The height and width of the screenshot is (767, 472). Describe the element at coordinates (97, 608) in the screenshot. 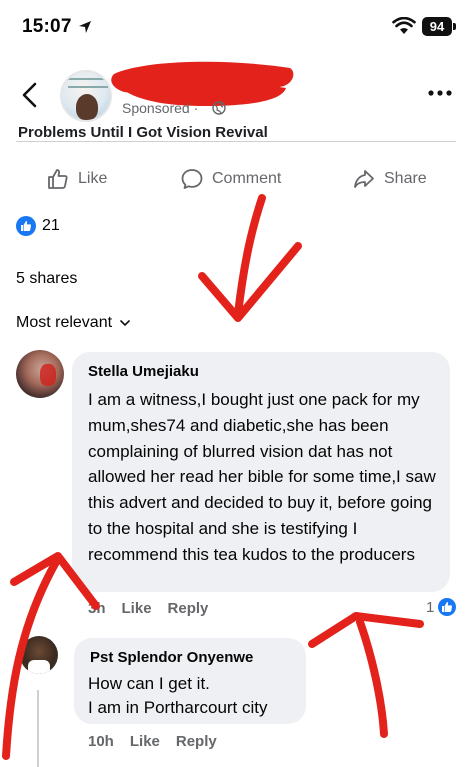

I see `comment-time: 3h` at that location.